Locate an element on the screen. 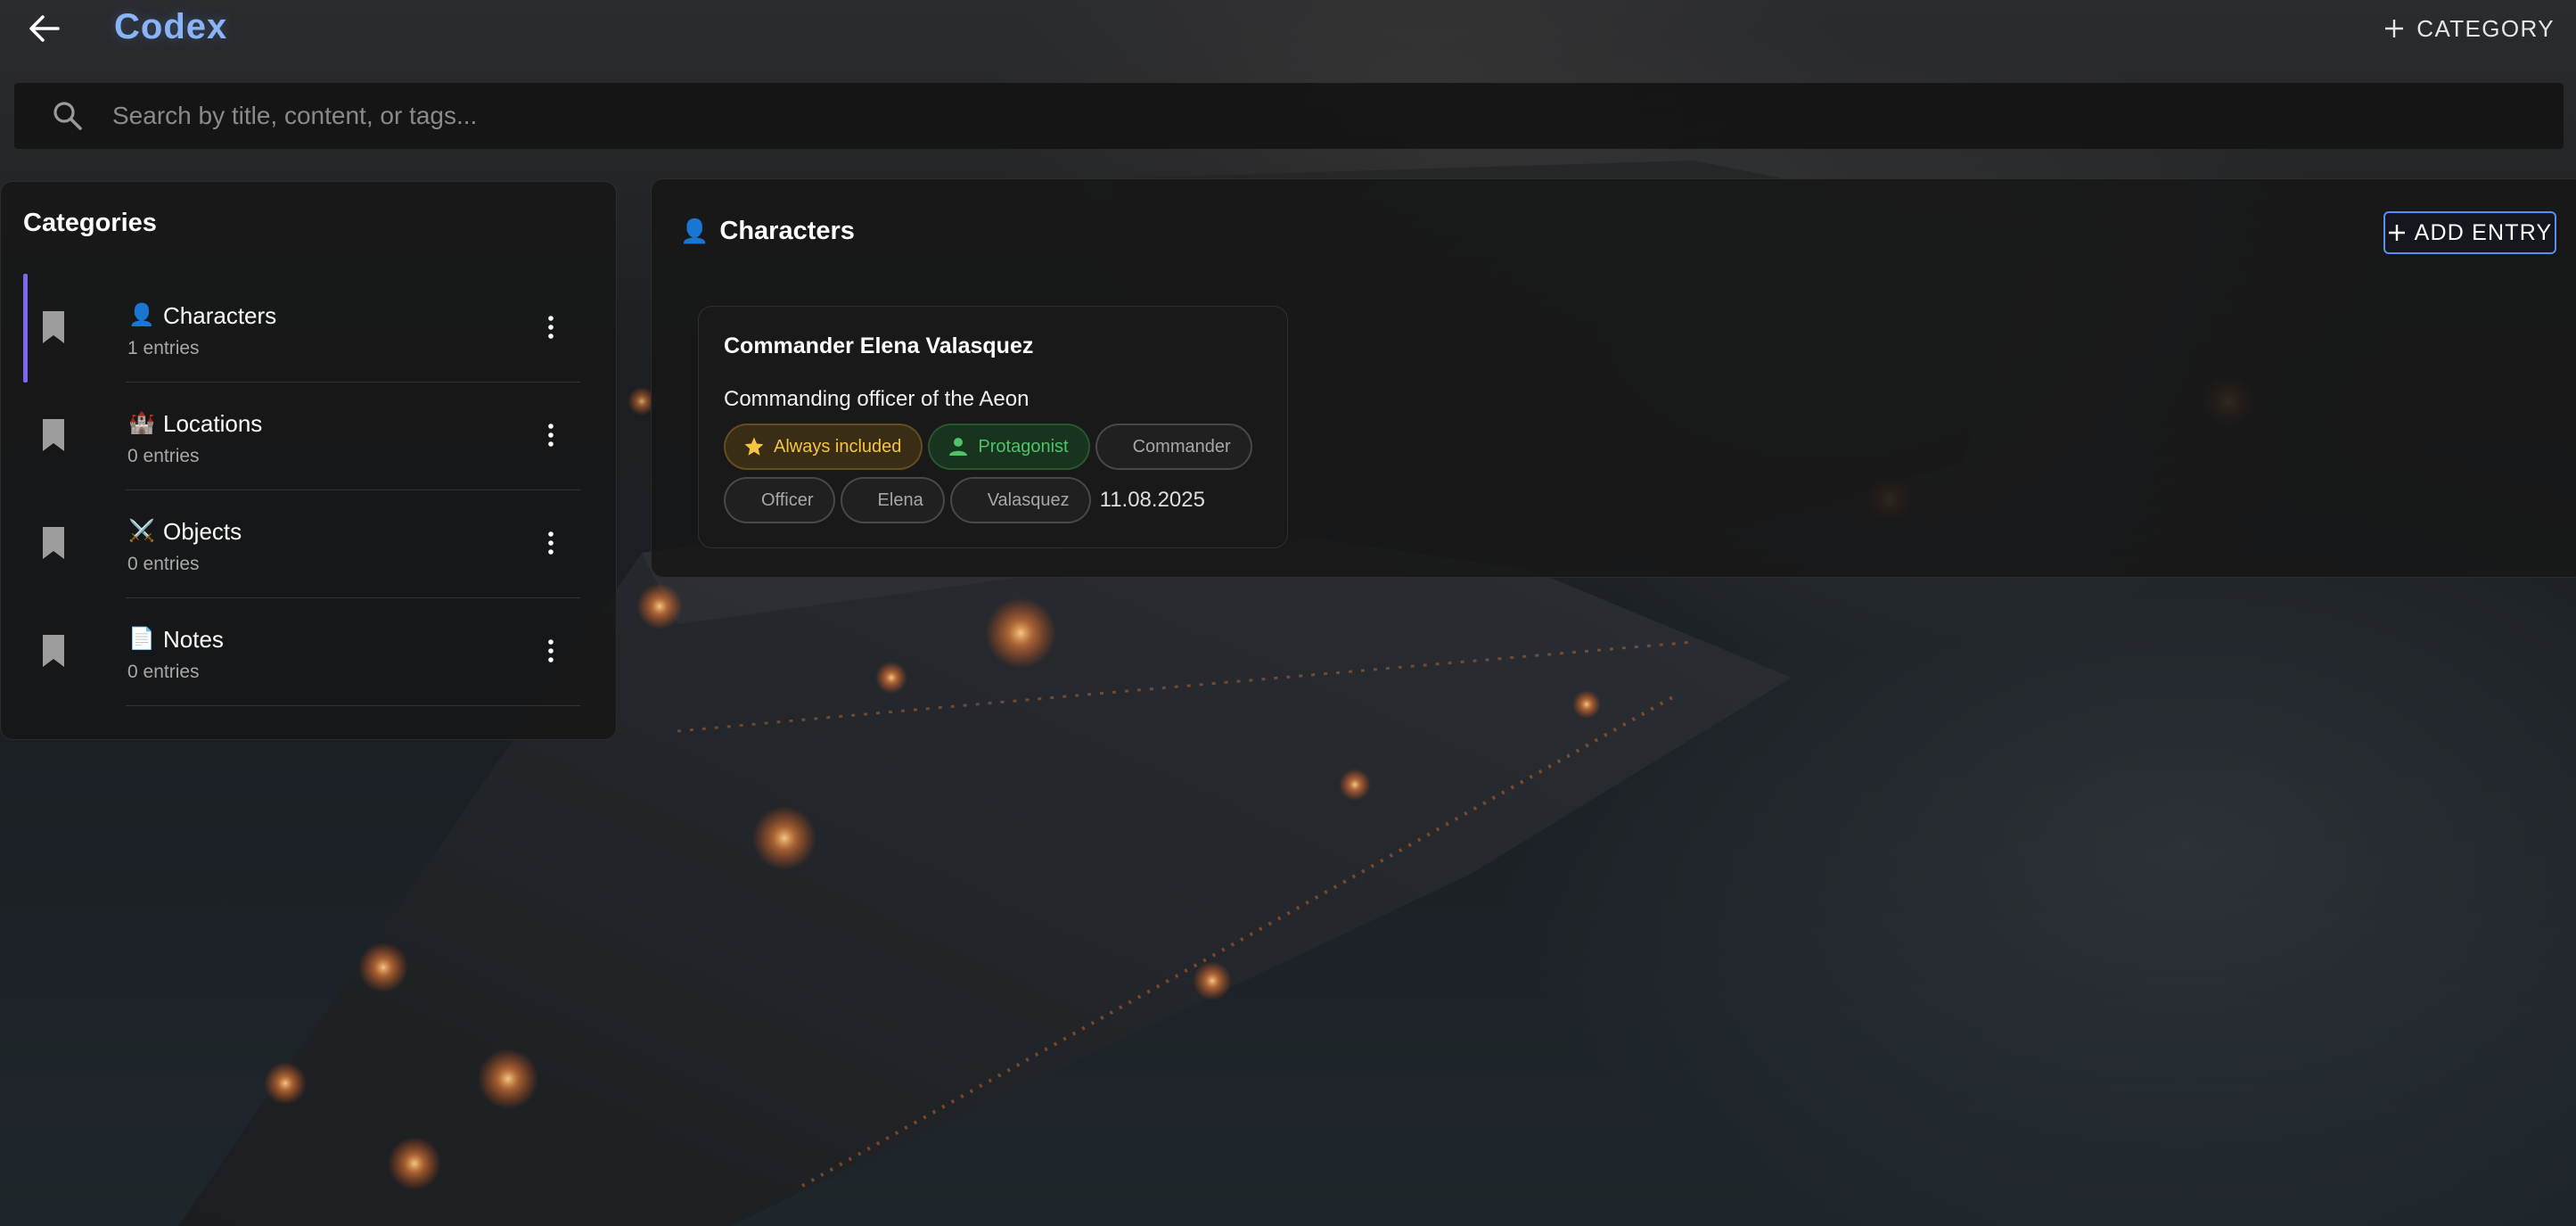 This screenshot has height=1226, width=2576. category-name: Objects is located at coordinates (202, 532).